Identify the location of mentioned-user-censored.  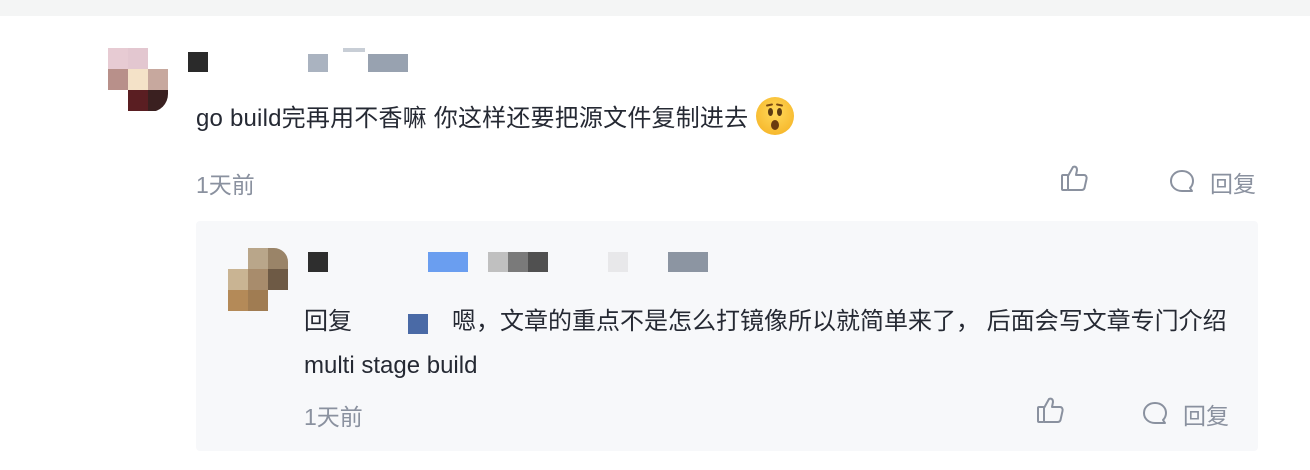
(402, 323).